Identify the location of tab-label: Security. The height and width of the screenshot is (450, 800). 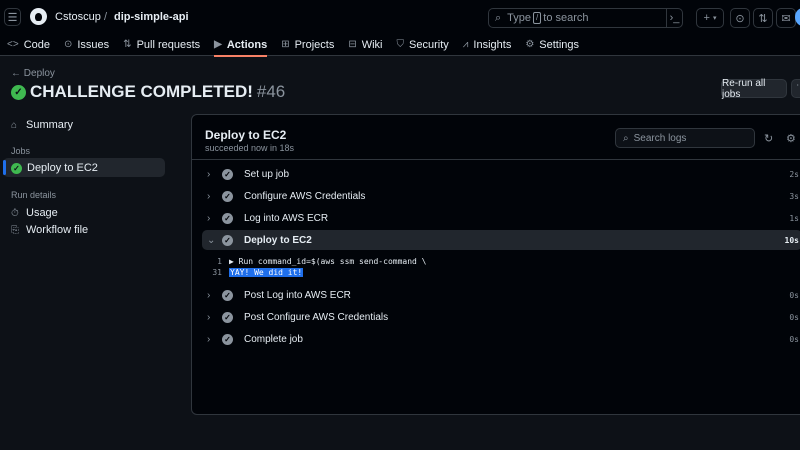
(429, 44).